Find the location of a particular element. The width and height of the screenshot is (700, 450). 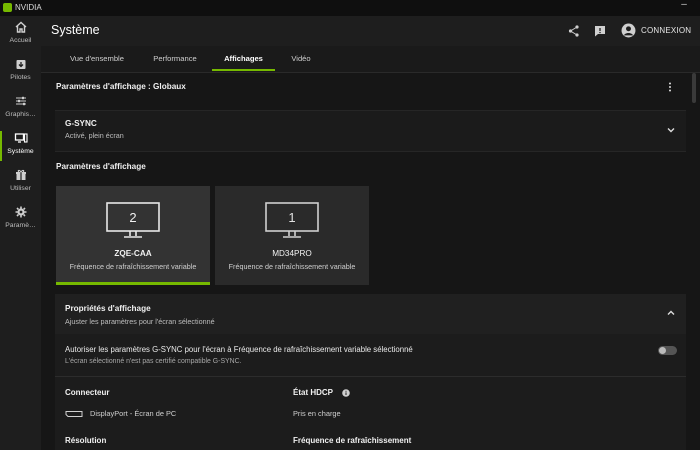

display-settings-section-title: Paramètres d'affichage is located at coordinates (101, 166).